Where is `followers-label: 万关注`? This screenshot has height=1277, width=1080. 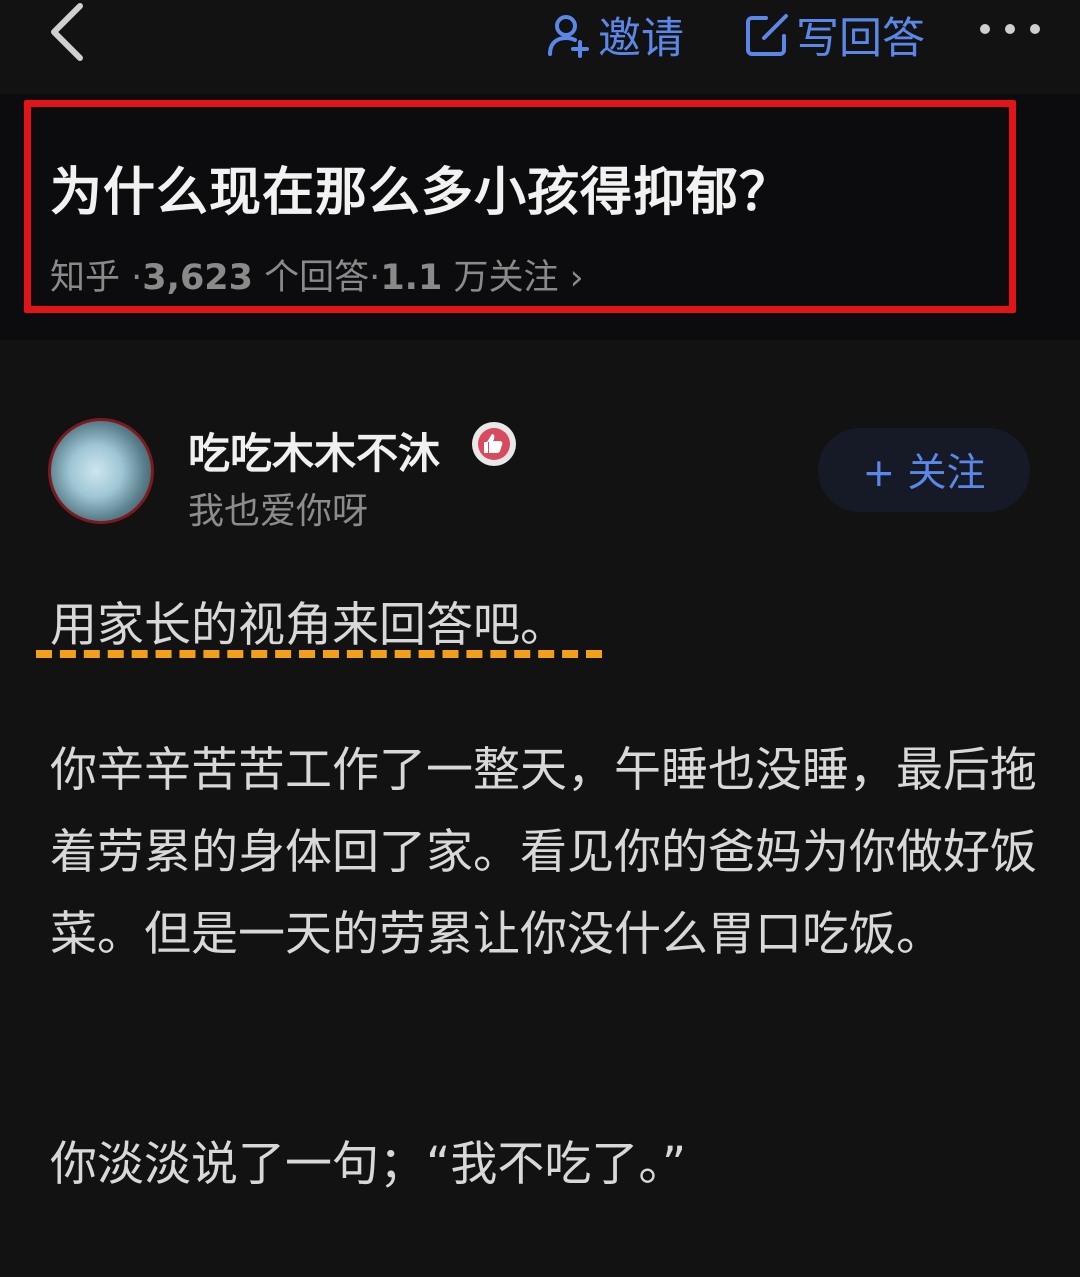 followers-label: 万关注 is located at coordinates (506, 278).